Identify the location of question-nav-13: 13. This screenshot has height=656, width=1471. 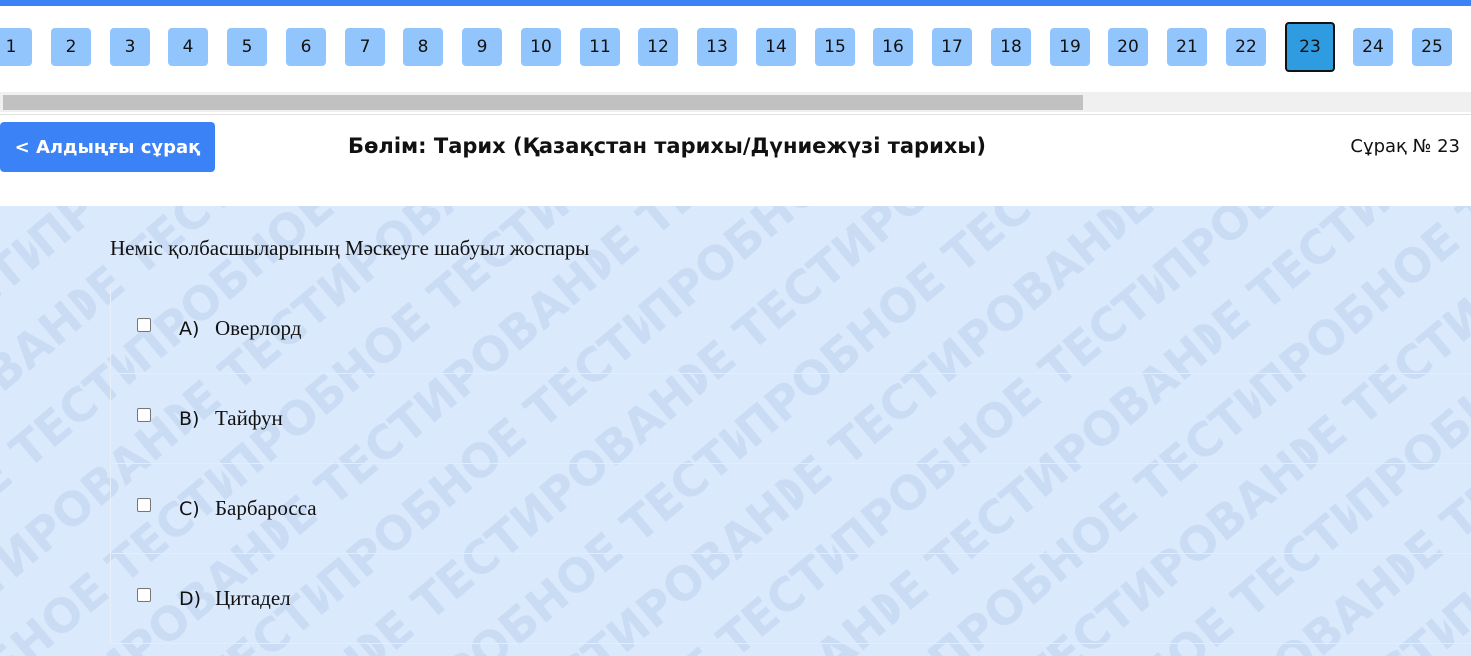
(717, 47).